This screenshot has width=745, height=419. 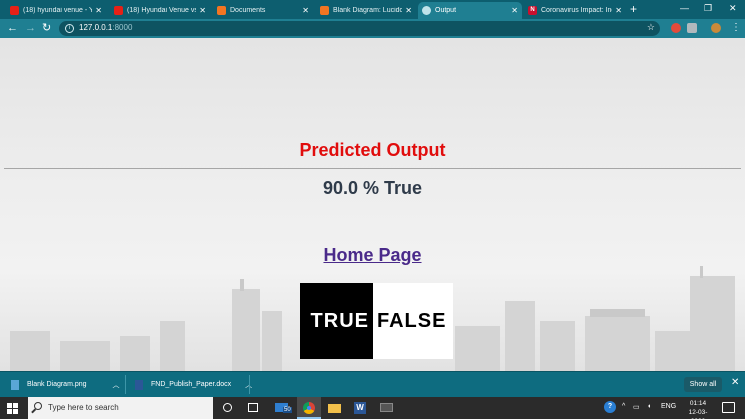 What do you see at coordinates (470, 10) in the screenshot?
I see `tab-output: Output ✕` at bounding box center [470, 10].